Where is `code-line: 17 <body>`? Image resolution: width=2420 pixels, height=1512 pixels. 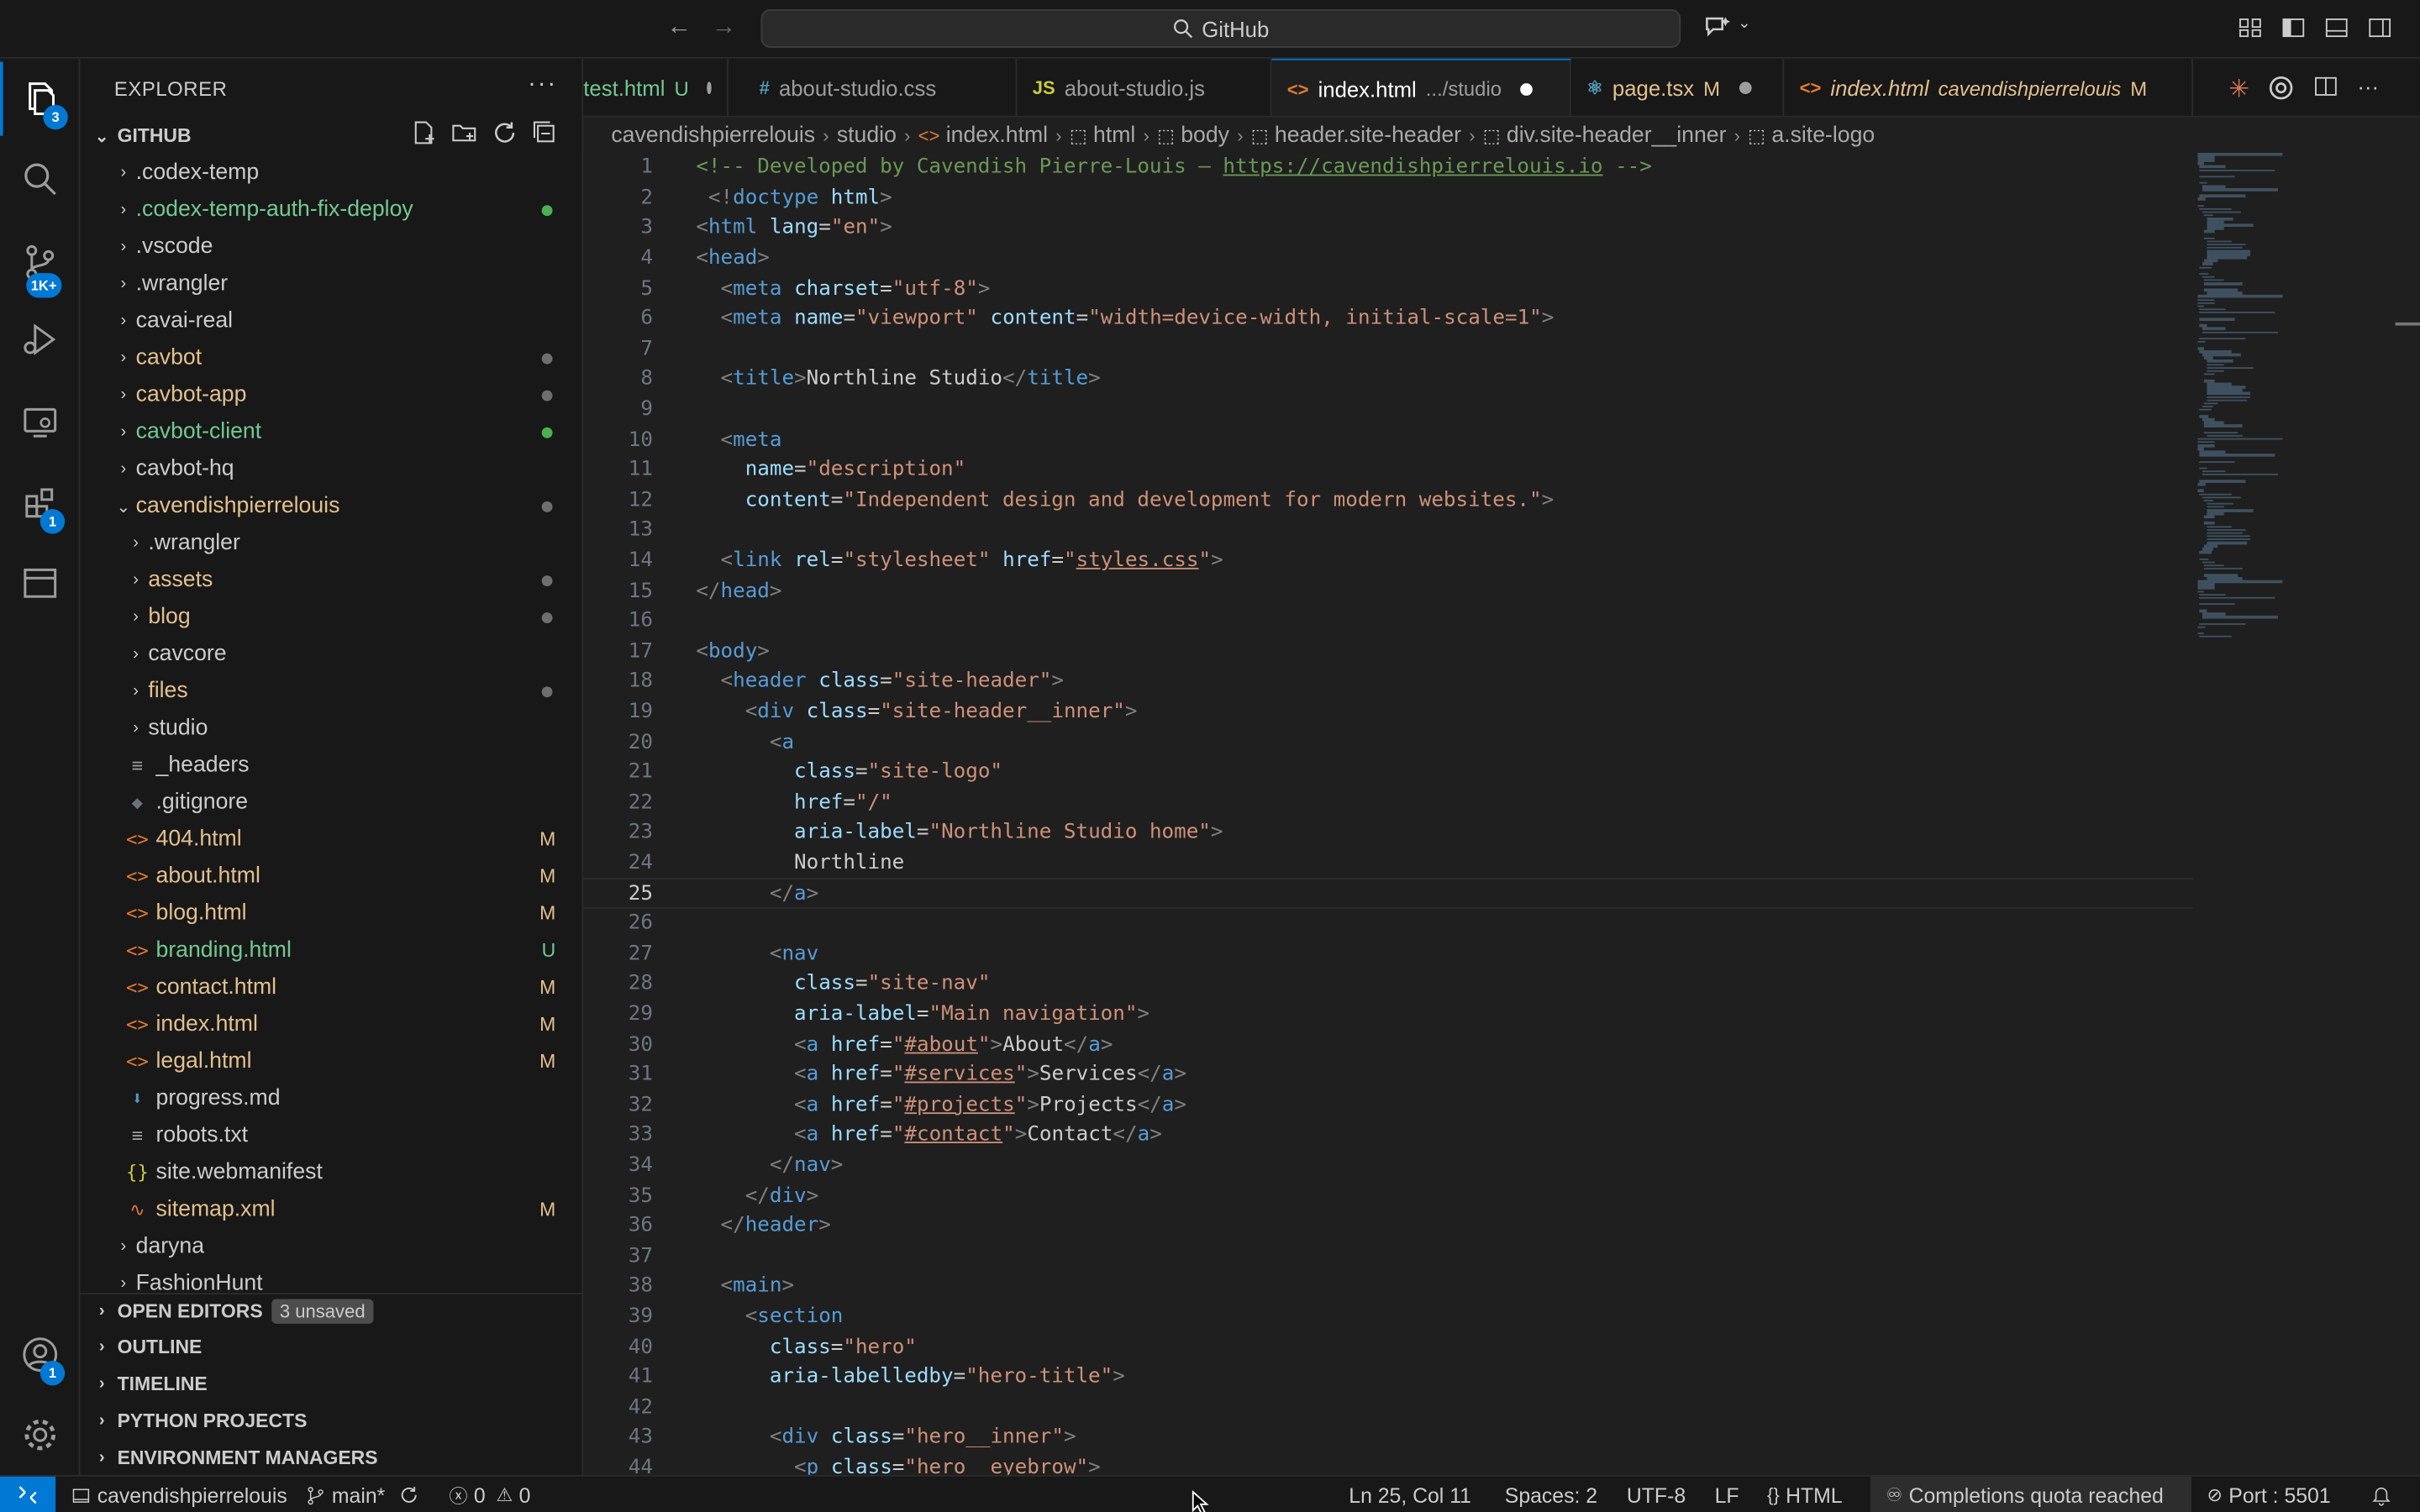
code-line: 17 <body> is located at coordinates (1388, 652).